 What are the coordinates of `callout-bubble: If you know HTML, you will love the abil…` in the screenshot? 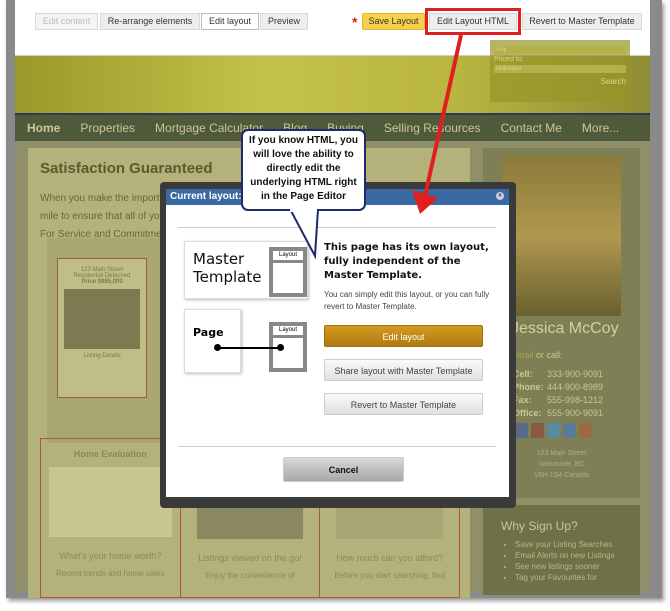 It's located at (303, 170).